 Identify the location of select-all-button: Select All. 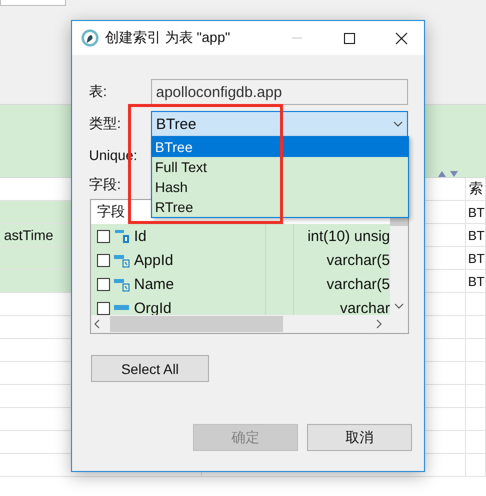
(150, 368).